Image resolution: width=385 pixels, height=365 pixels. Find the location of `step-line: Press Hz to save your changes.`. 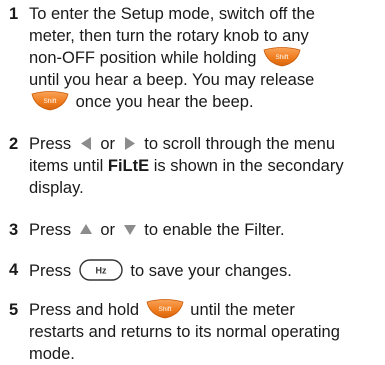

step-line: Press Hz to save your changes. is located at coordinates (204, 270).